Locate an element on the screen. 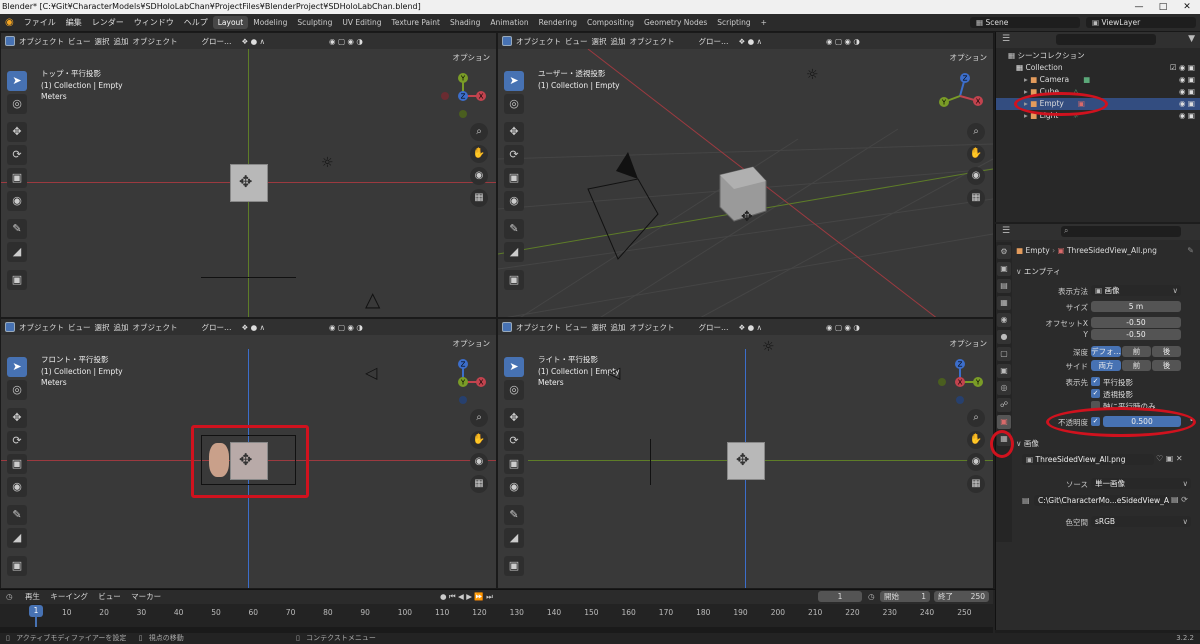 This screenshot has height=644, width=1200. display-type-dropdown: ▣ 画像 ∨ is located at coordinates (1136, 290).